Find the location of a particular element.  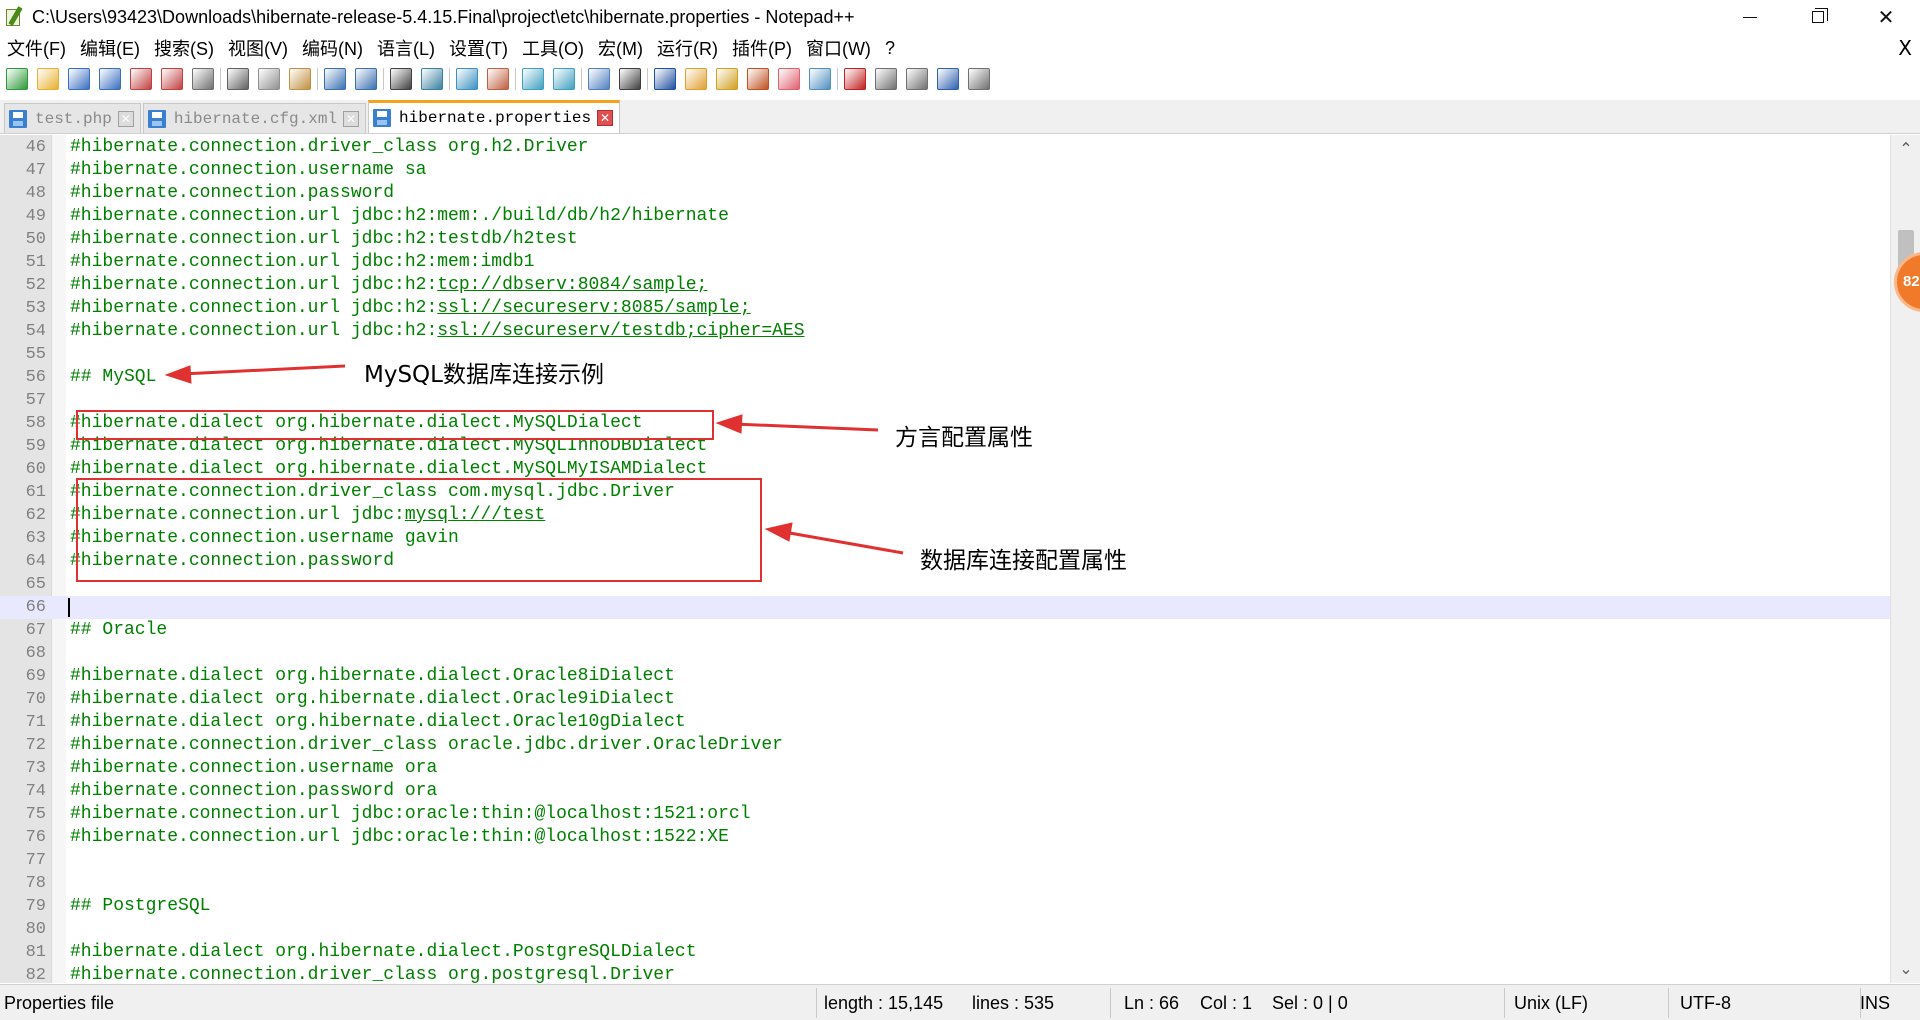

status-eol: Unix (LF) is located at coordinates (1551, 1003).